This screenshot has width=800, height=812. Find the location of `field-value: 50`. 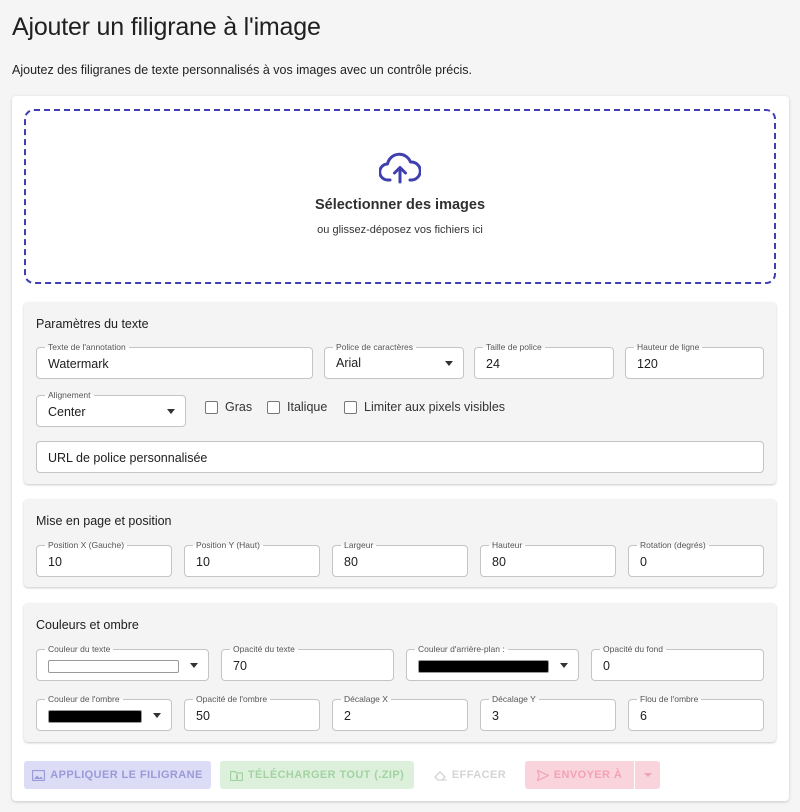

field-value: 50 is located at coordinates (203, 716).